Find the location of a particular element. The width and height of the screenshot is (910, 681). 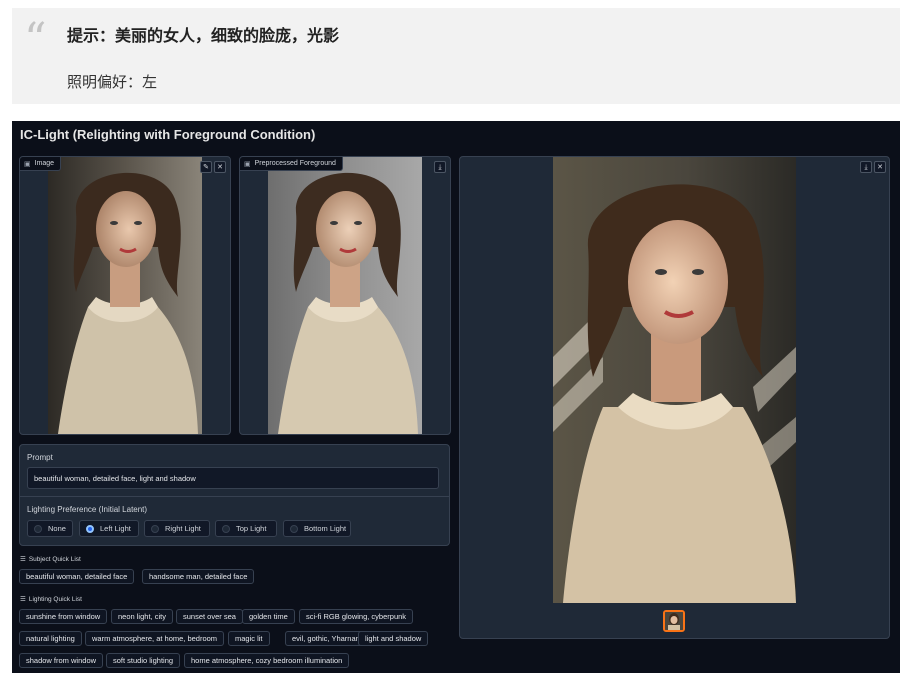

subject-quick-list-label: ☰ Subject Quick List is located at coordinates (50, 559).